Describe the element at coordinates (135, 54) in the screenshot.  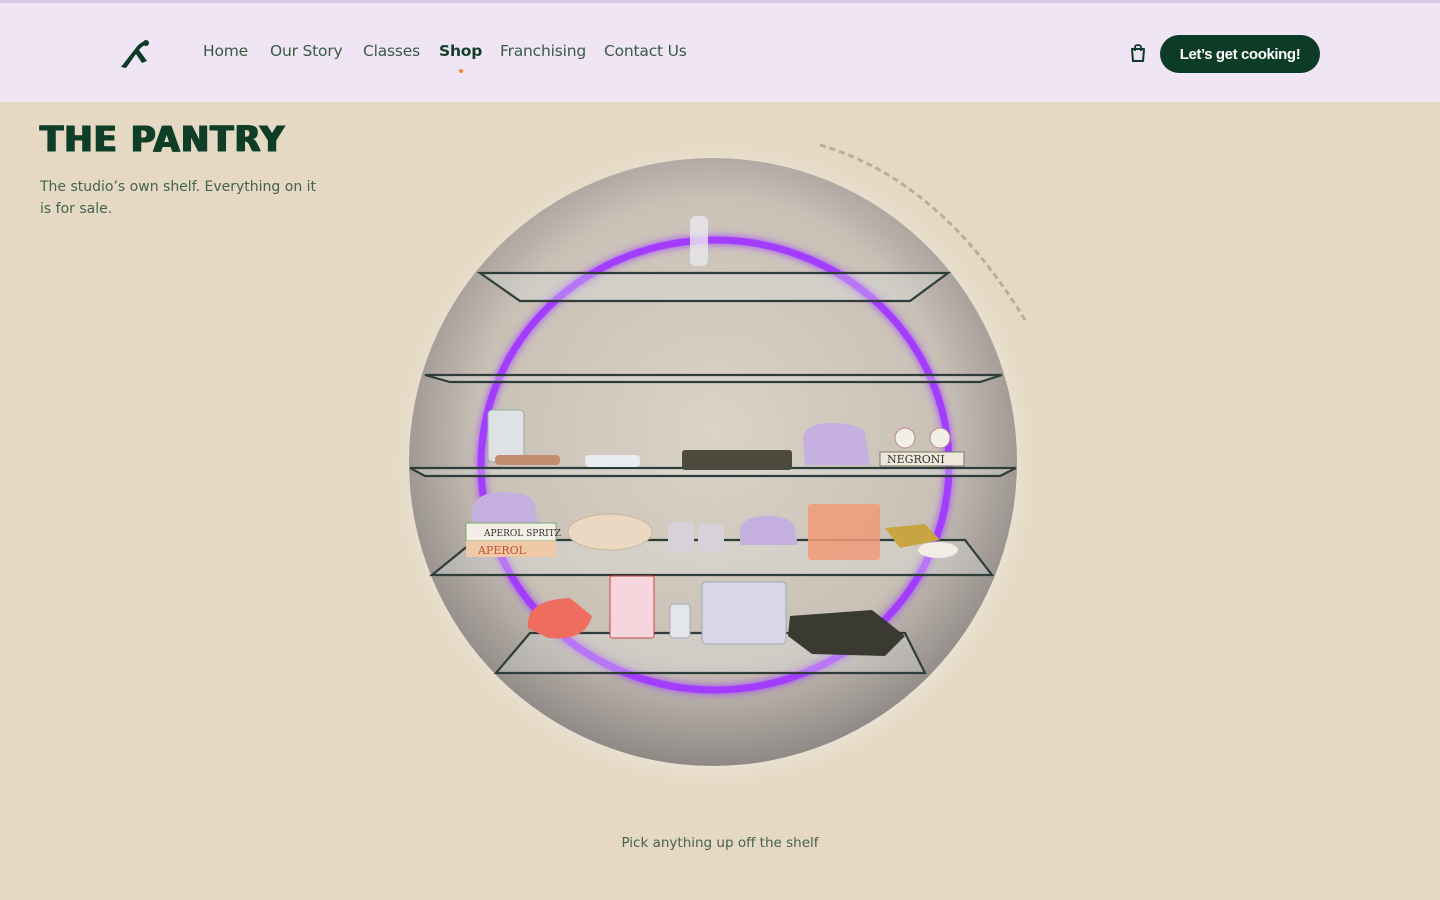
I see `brand-logo-icon` at that location.